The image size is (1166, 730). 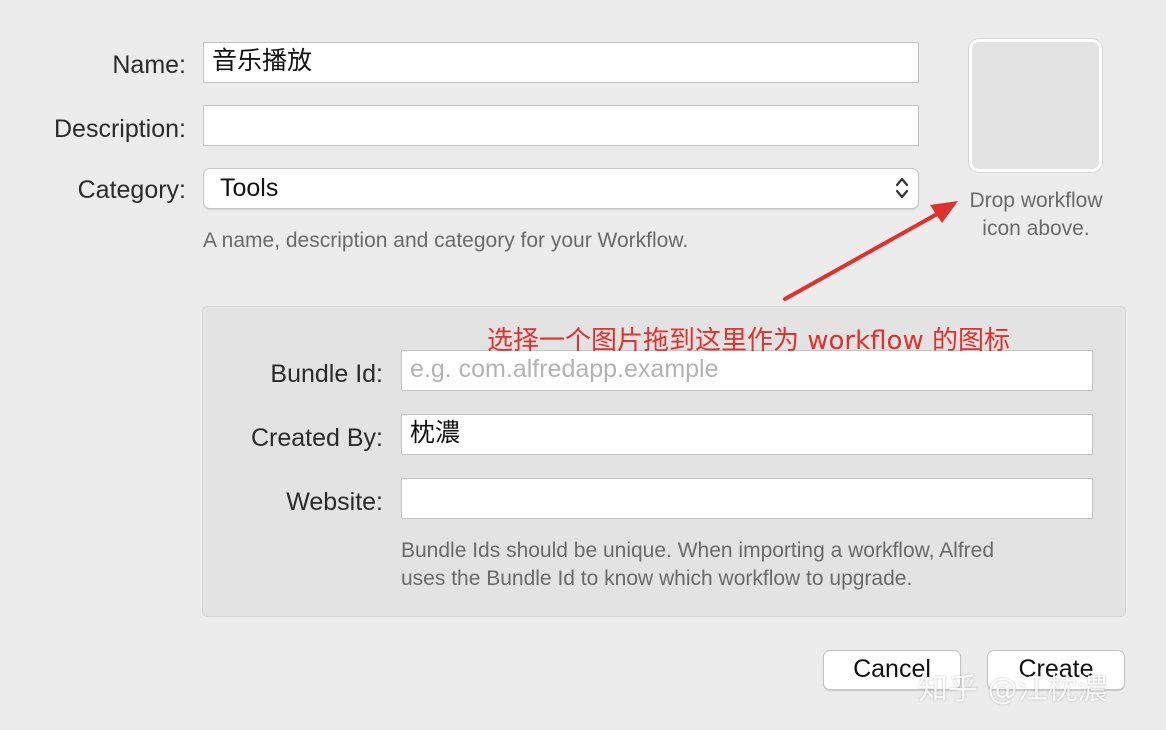 What do you see at coordinates (748, 341) in the screenshot?
I see `annotation-text: 选择一个图片拖到这里作为 workflow 的图标` at bounding box center [748, 341].